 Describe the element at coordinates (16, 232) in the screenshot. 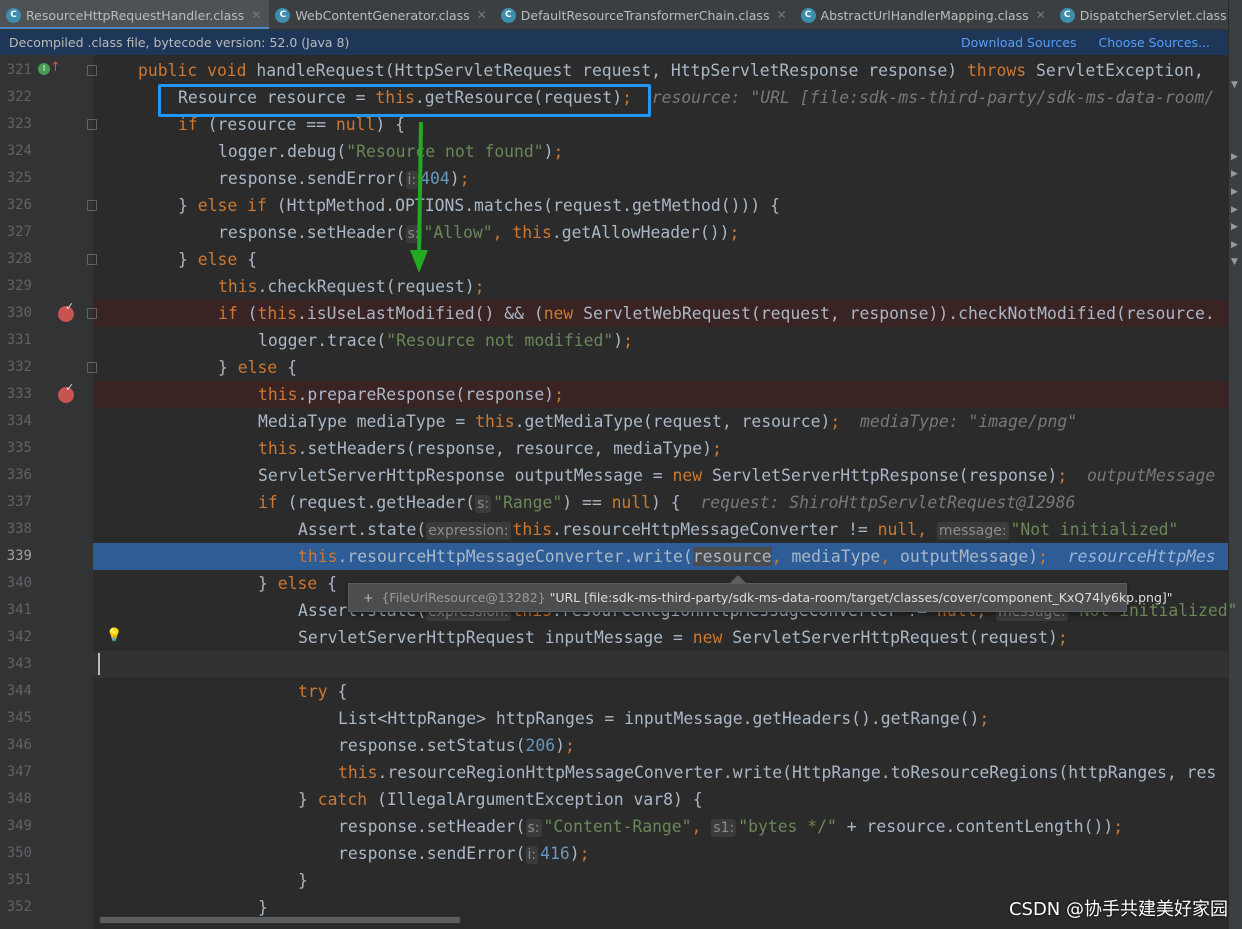

I see `line-number: 327` at that location.